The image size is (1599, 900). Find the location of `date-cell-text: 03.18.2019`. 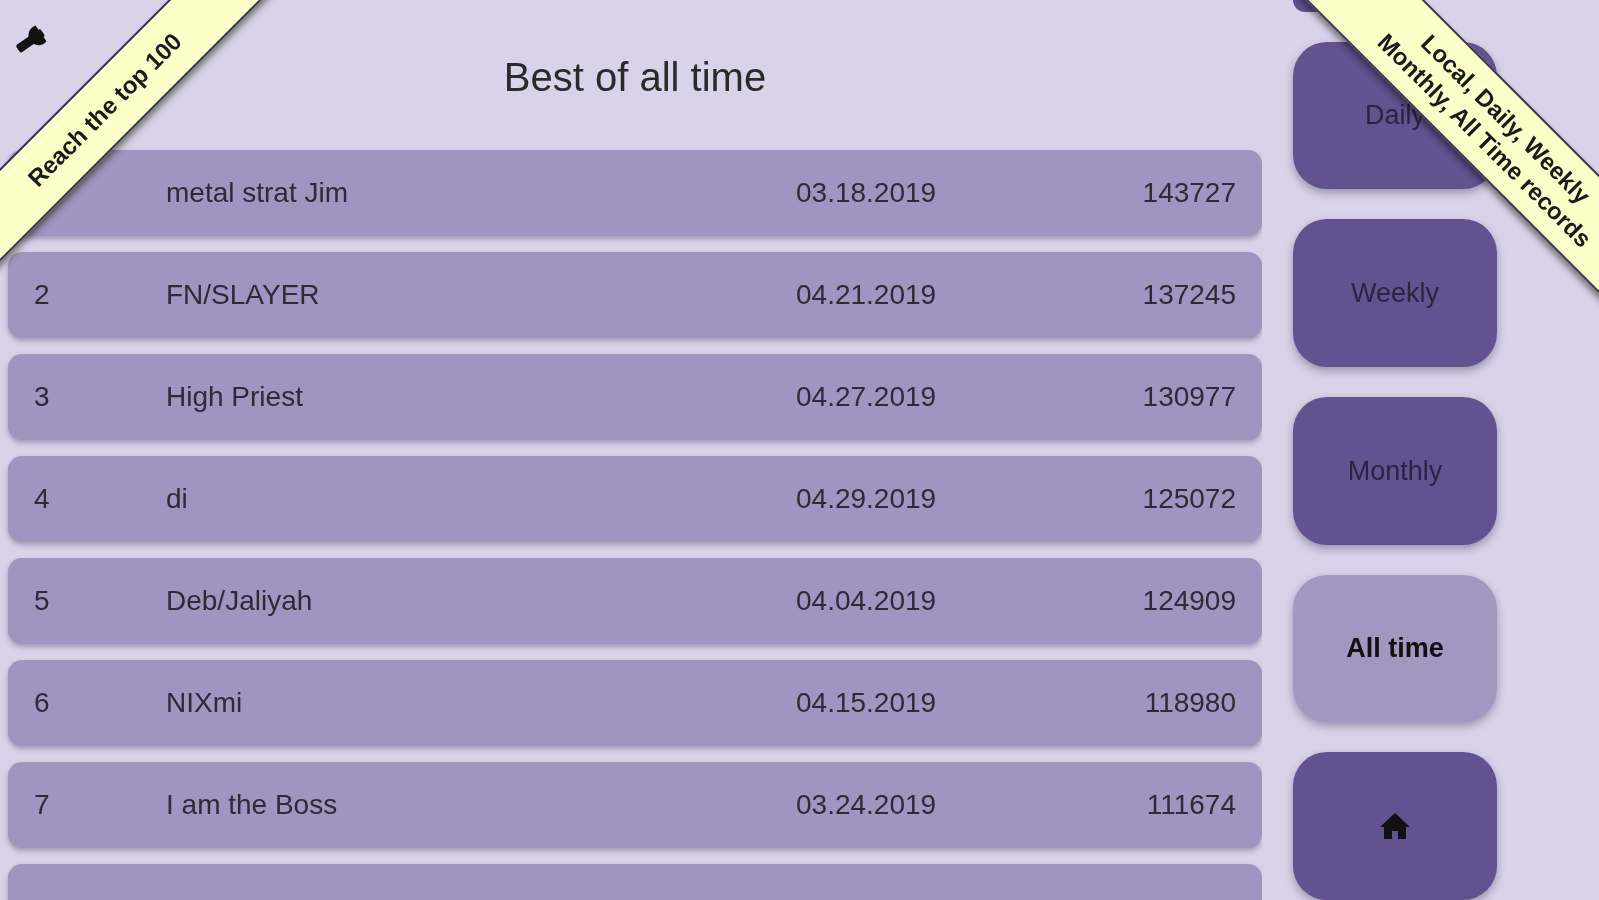

date-cell-text: 03.18.2019 is located at coordinates (867, 193).